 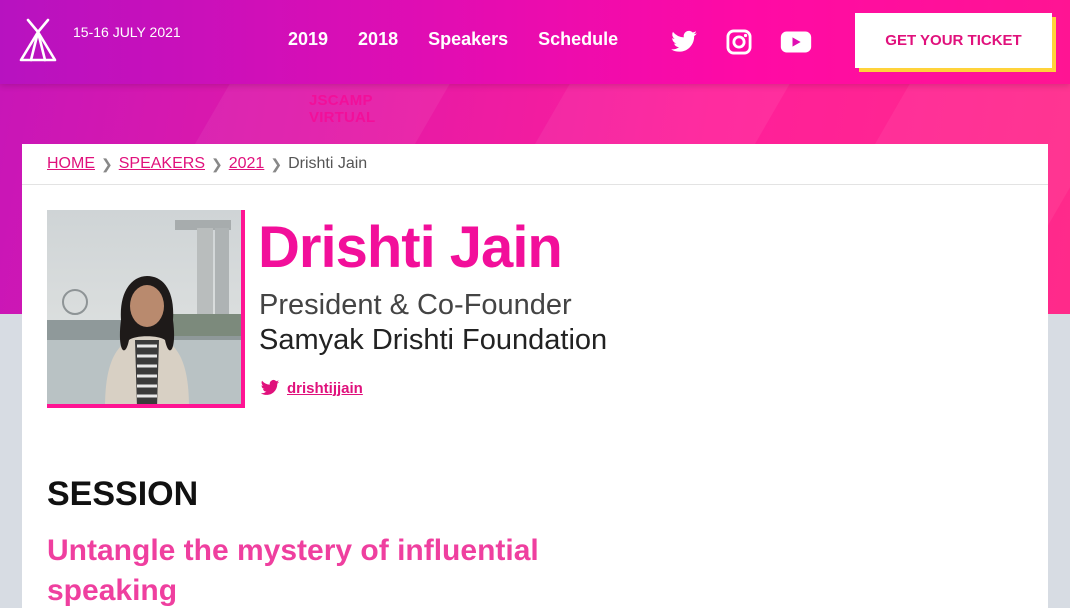 What do you see at coordinates (796, 42) in the screenshot?
I see `youtube-icon` at bounding box center [796, 42].